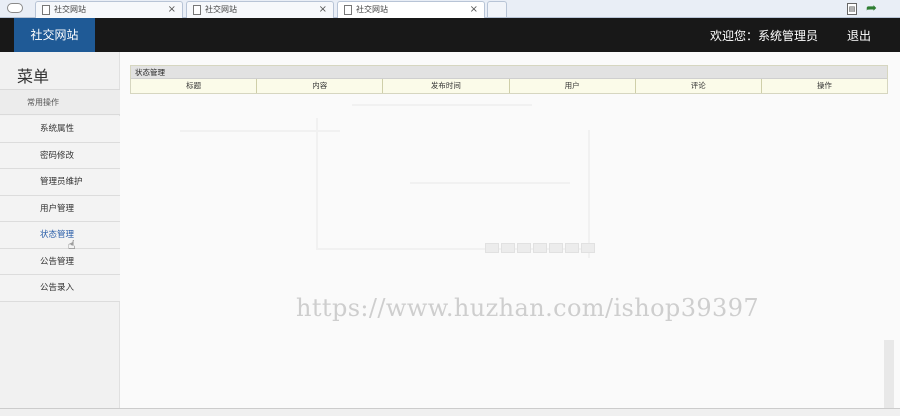 This screenshot has width=900, height=416. Describe the element at coordinates (15, 8) in the screenshot. I see `cloud-icon` at that location.